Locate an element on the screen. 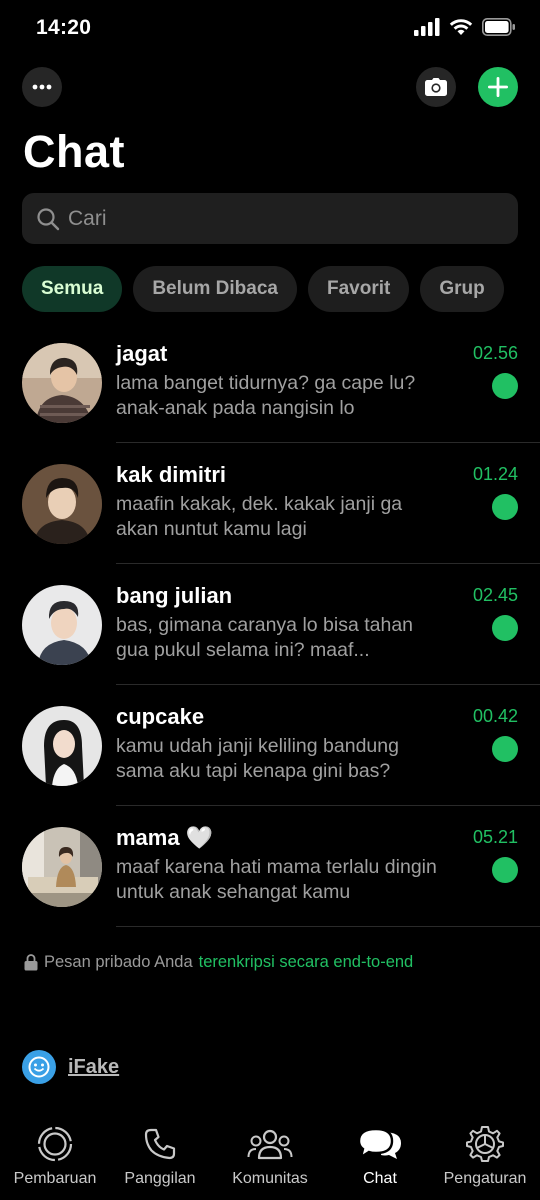  chat-name: mama 🤍 is located at coordinates (165, 837).